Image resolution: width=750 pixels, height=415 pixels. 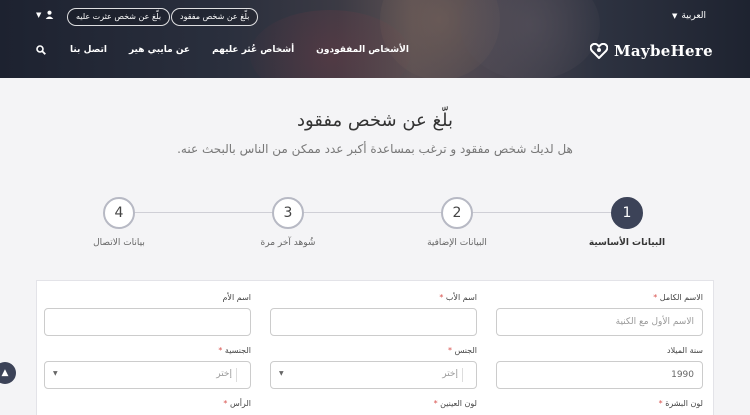 I want to click on user-icon, so click(x=50, y=14).